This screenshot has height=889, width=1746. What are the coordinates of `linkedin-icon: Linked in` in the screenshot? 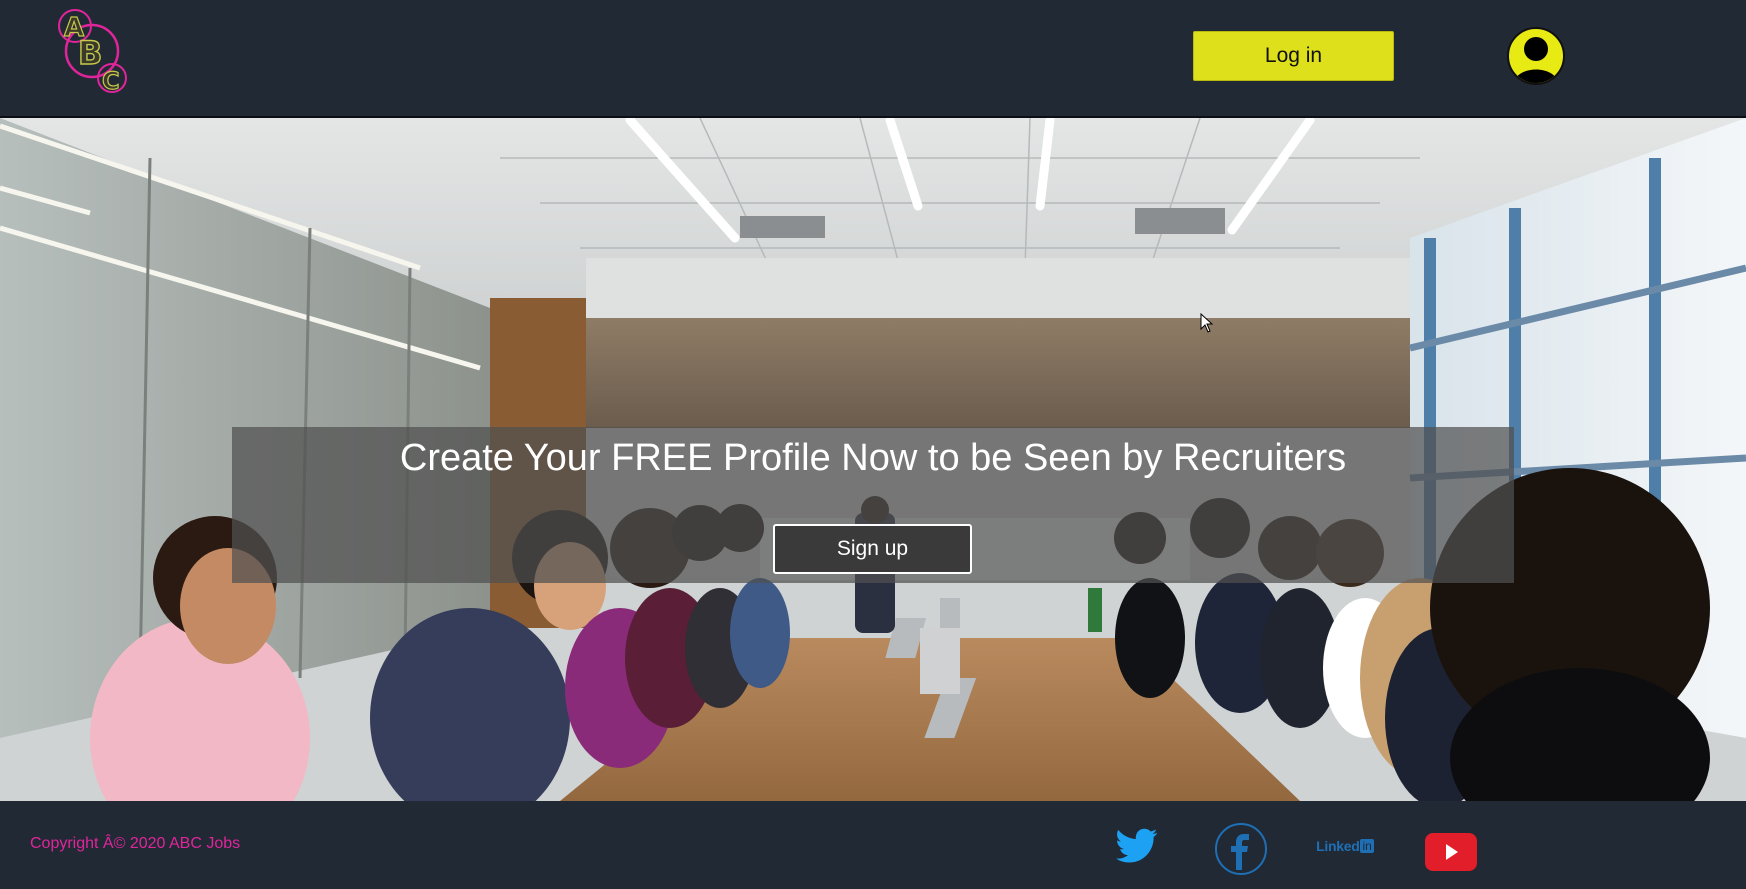 It's located at (1345, 846).